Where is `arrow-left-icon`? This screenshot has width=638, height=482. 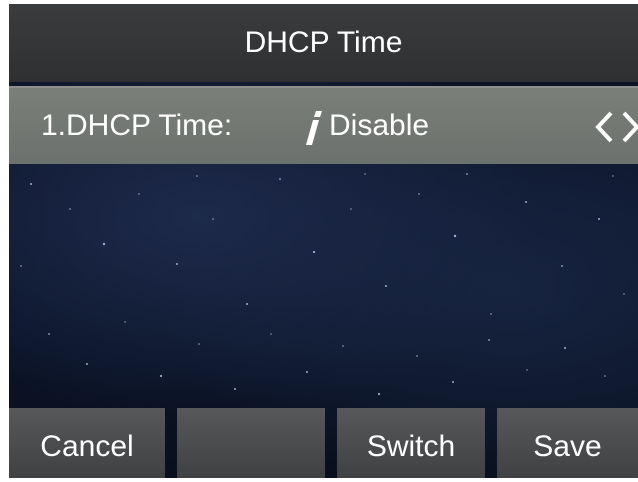
arrow-left-icon is located at coordinates (604, 127).